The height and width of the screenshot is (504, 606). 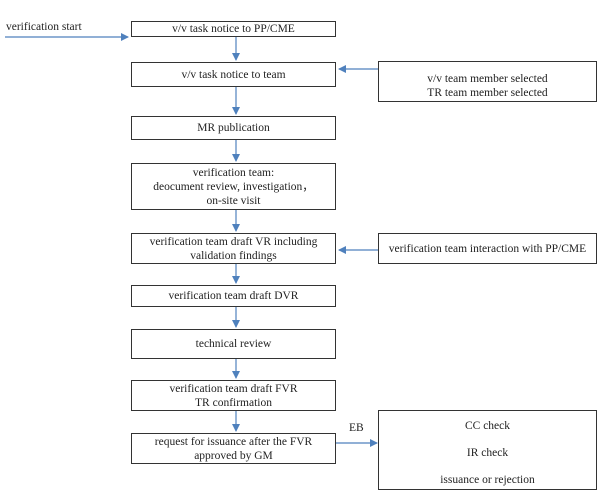 I want to click on step-draft-dvr: verification team draft DVR, so click(x=233, y=296).